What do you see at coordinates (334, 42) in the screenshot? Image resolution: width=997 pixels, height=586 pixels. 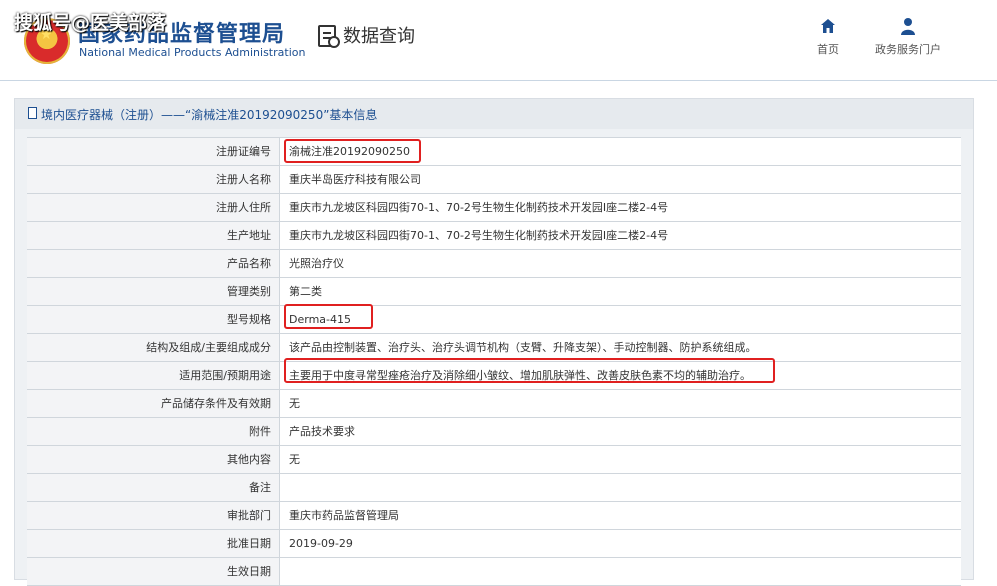 I see `magnifier-icon` at bounding box center [334, 42].